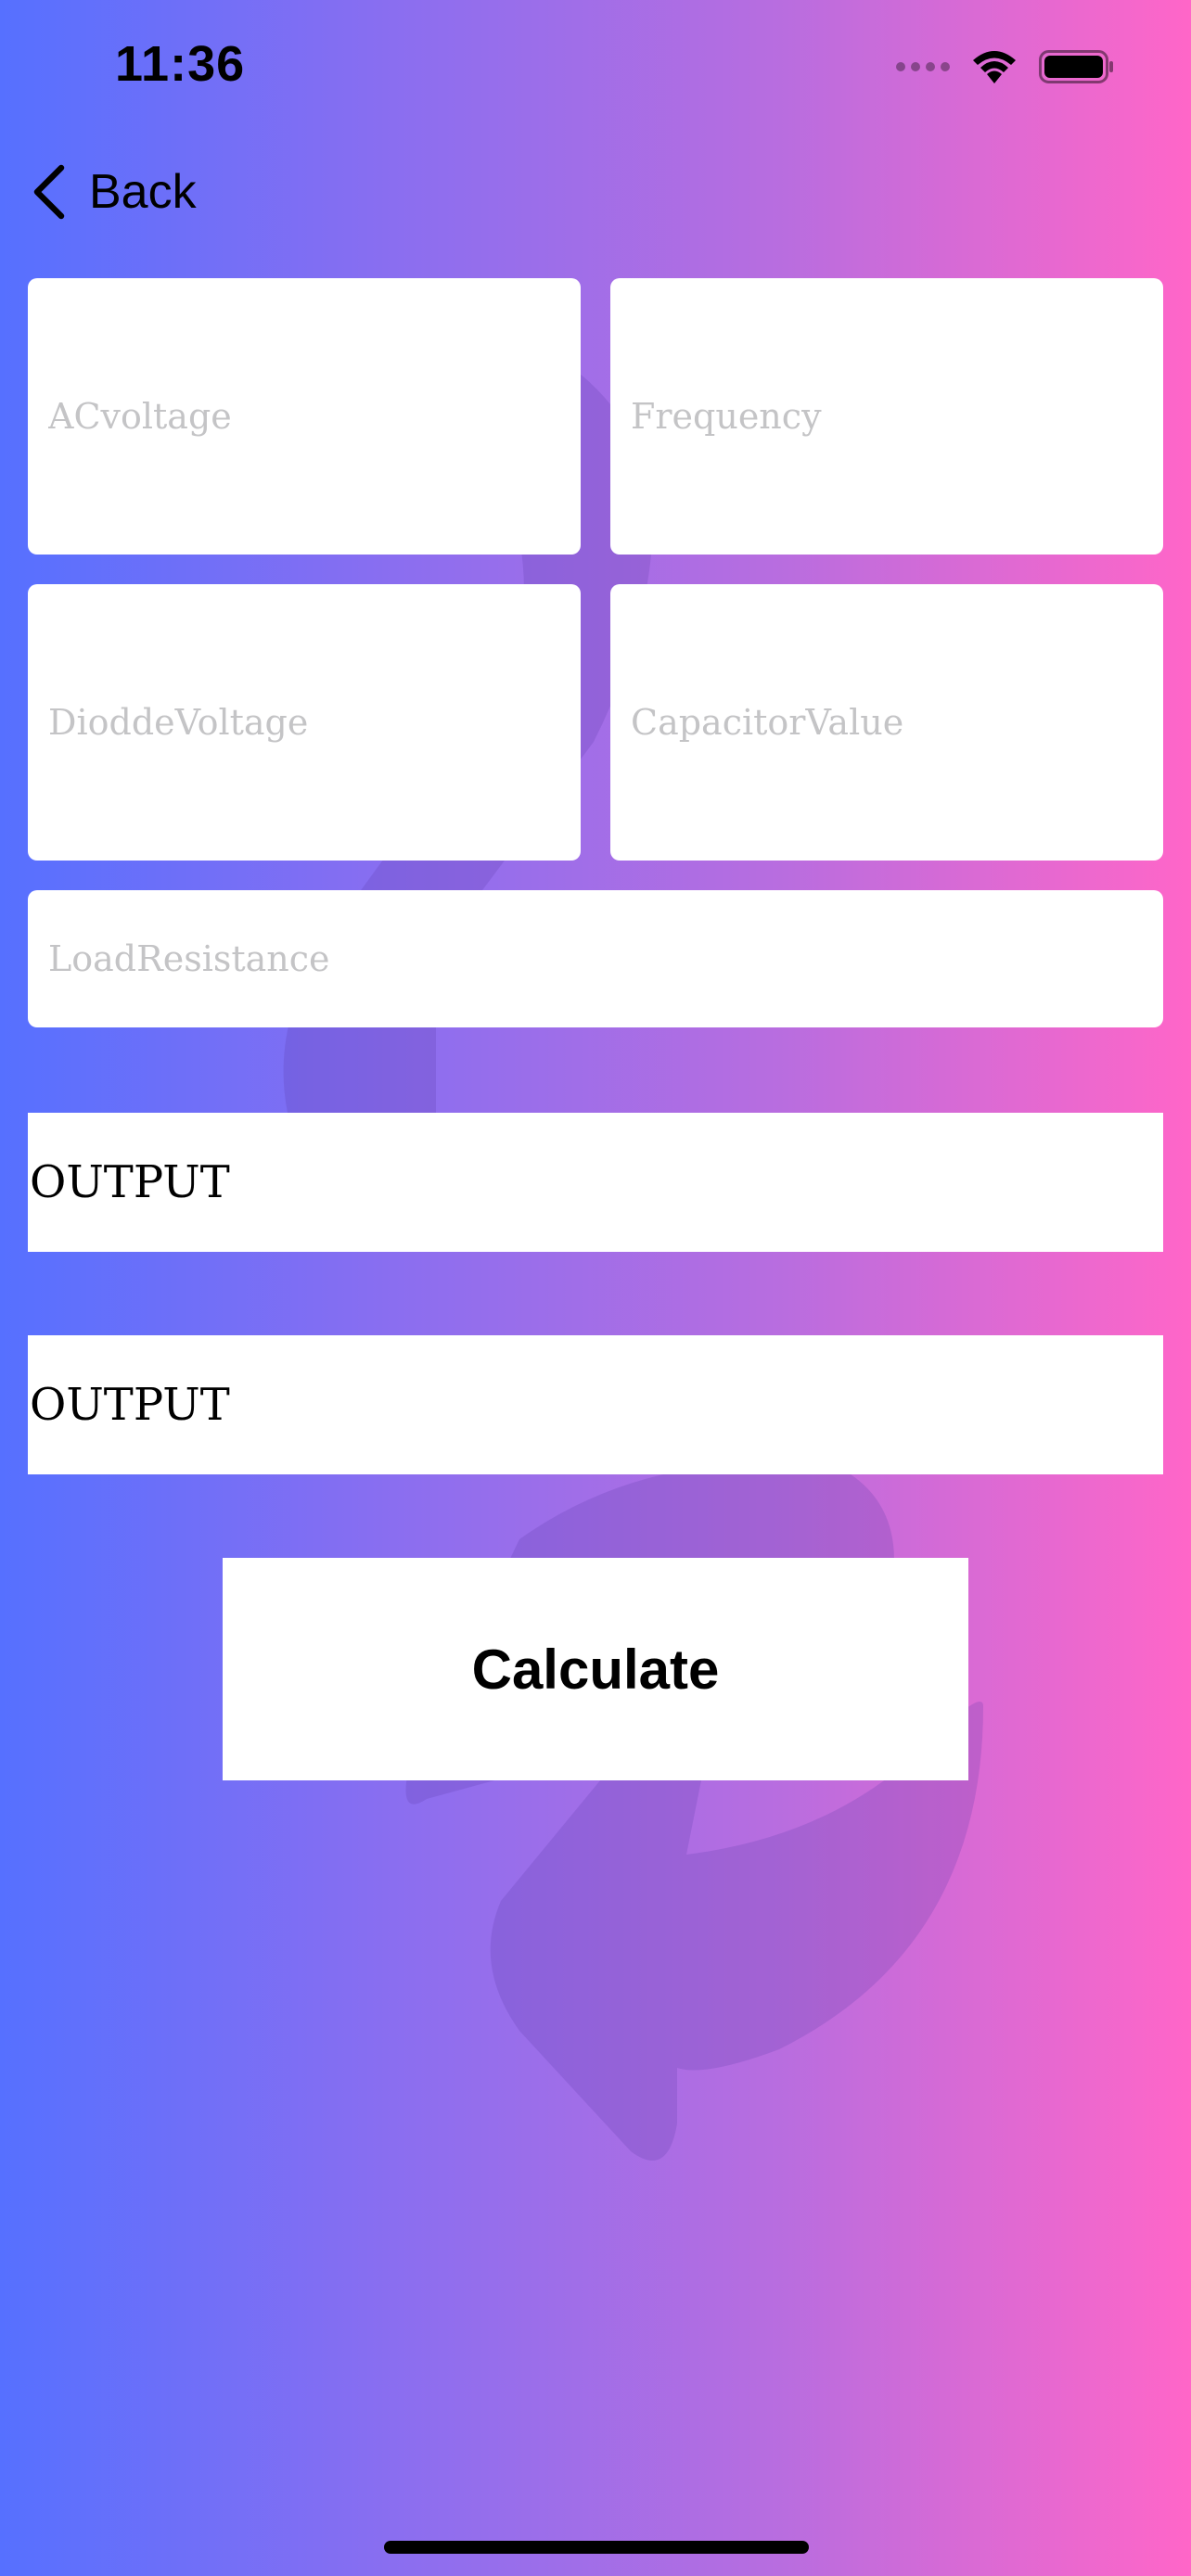  What do you see at coordinates (995, 67) in the screenshot?
I see `wifi-icon` at bounding box center [995, 67].